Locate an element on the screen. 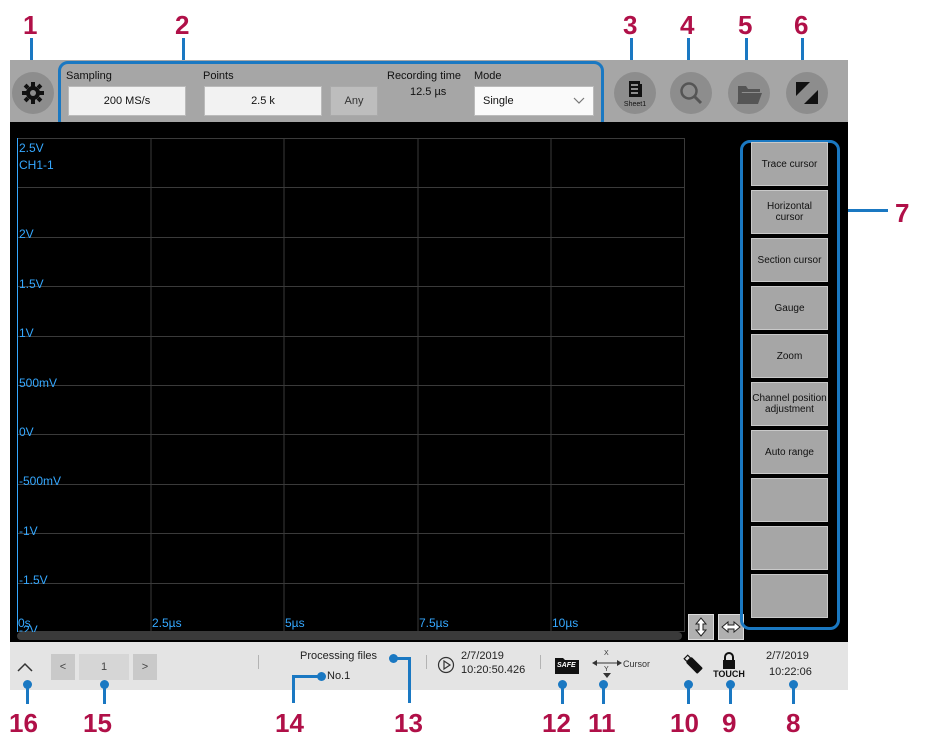  lock-icon is located at coordinates (729, 660).